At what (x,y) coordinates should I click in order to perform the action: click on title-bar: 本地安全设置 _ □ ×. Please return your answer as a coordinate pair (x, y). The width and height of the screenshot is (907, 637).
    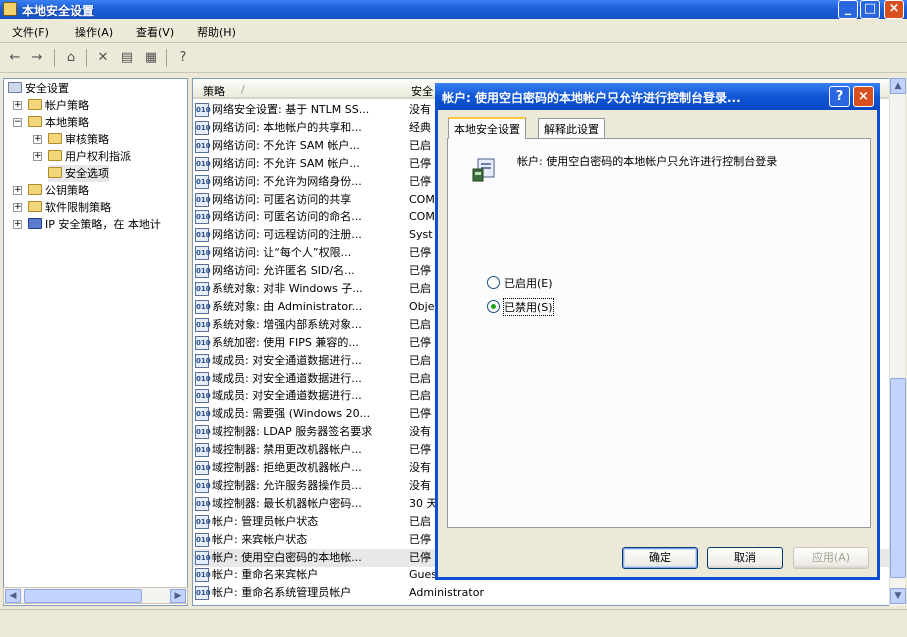
    Looking at the image, I should click on (453, 9).